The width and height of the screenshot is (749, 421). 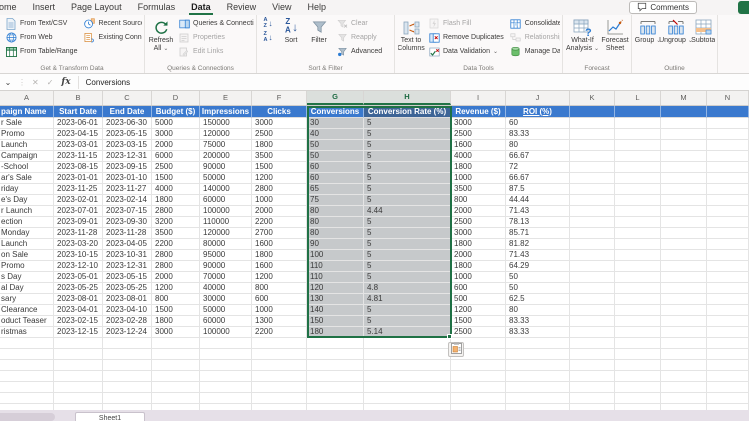 I want to click on recent-sources-button: Recent Sources, so click(x=111, y=23).